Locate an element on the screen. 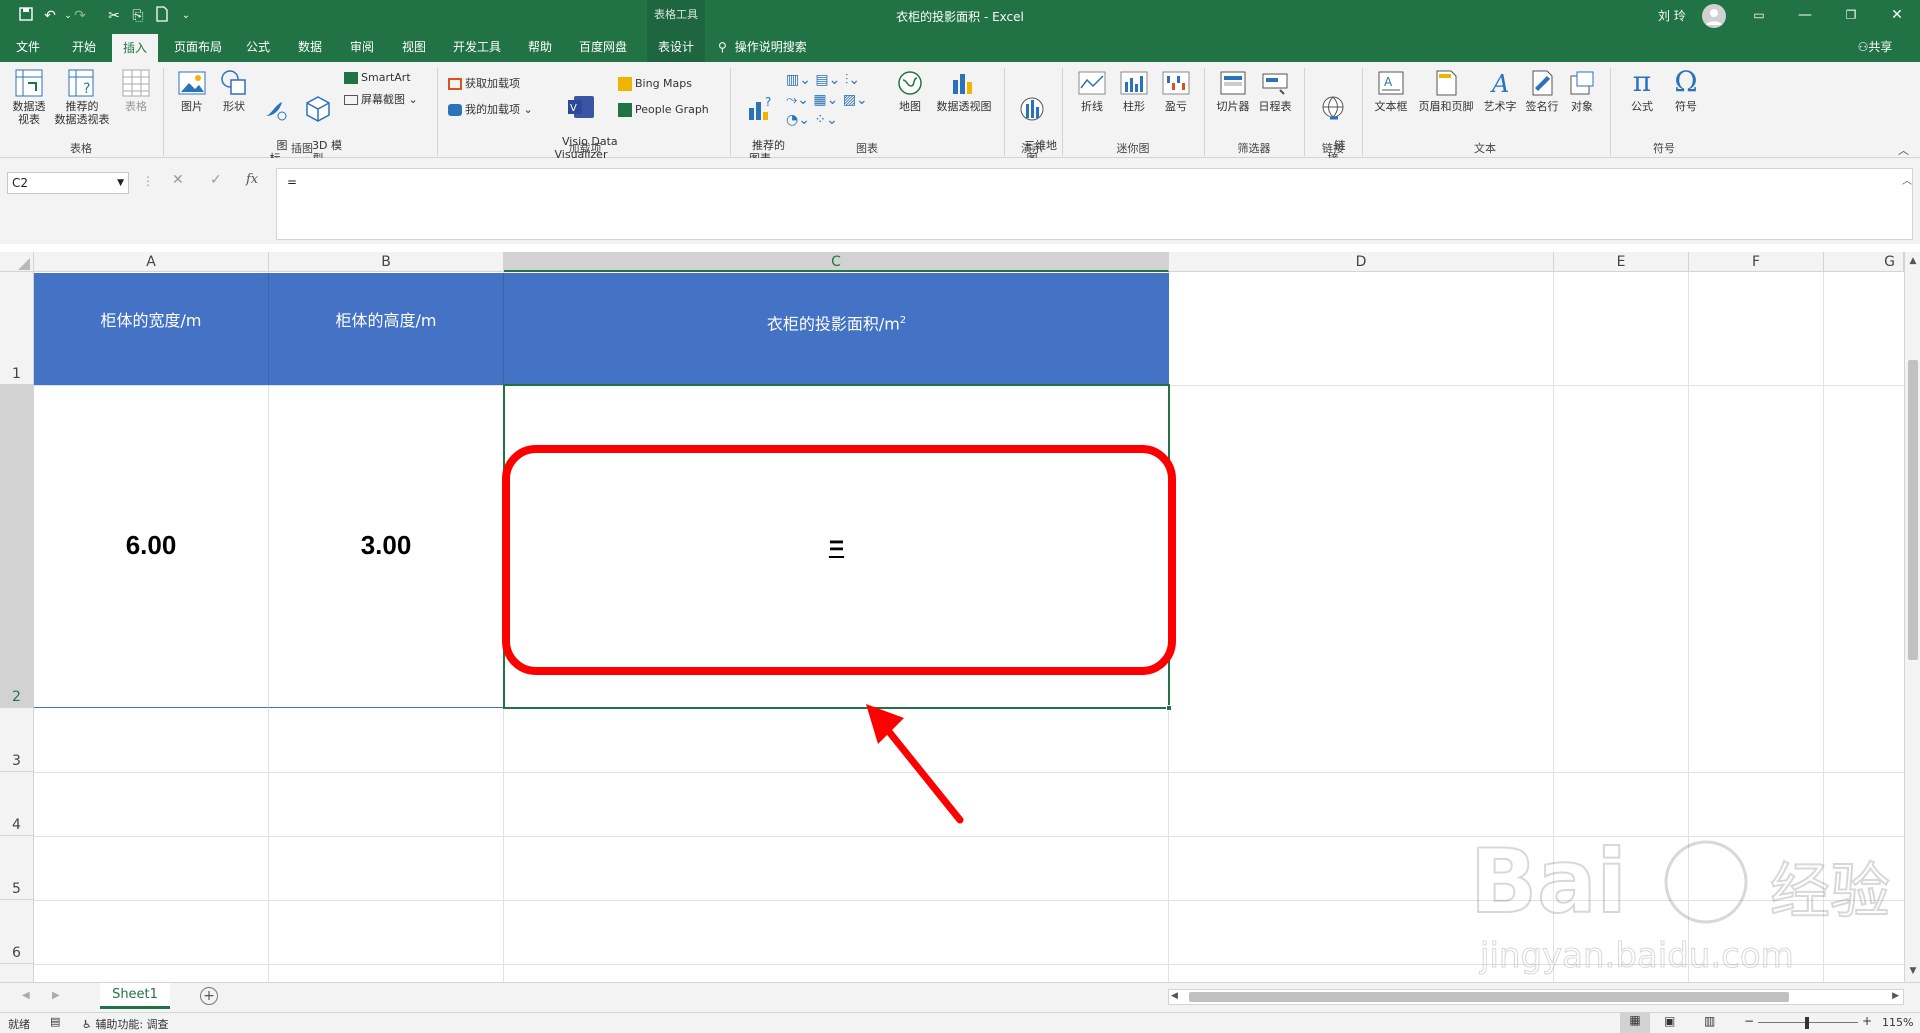 This screenshot has width=1920, height=1033. row-header-6: 6 is located at coordinates (17, 932).